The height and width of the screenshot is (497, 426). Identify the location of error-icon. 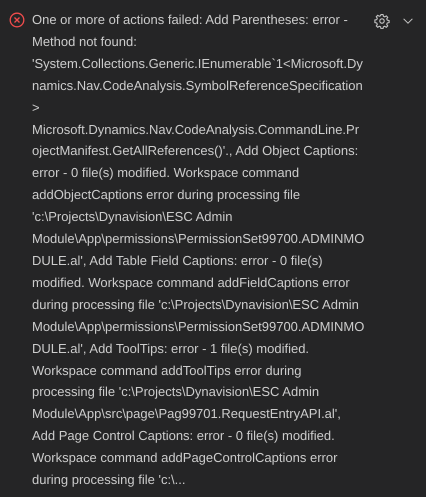
(17, 20).